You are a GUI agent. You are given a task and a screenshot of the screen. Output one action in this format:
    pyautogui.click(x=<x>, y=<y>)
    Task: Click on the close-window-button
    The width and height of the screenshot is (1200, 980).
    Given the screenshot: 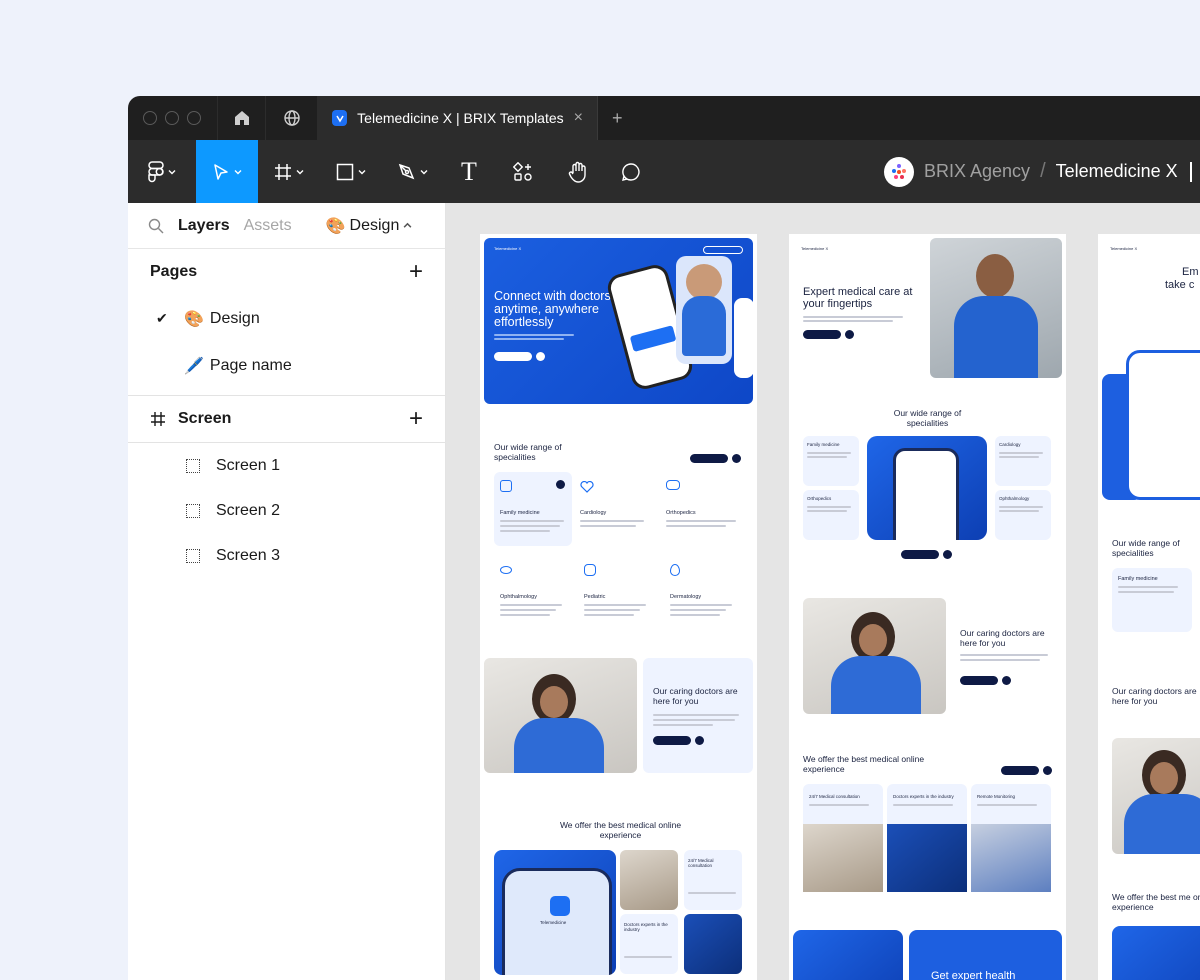 What is the action you would take?
    pyautogui.click(x=150, y=118)
    